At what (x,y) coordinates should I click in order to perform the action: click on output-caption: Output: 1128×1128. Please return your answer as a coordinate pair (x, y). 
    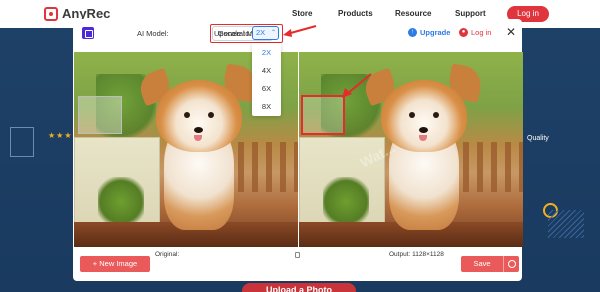
    Looking at the image, I should click on (416, 254).